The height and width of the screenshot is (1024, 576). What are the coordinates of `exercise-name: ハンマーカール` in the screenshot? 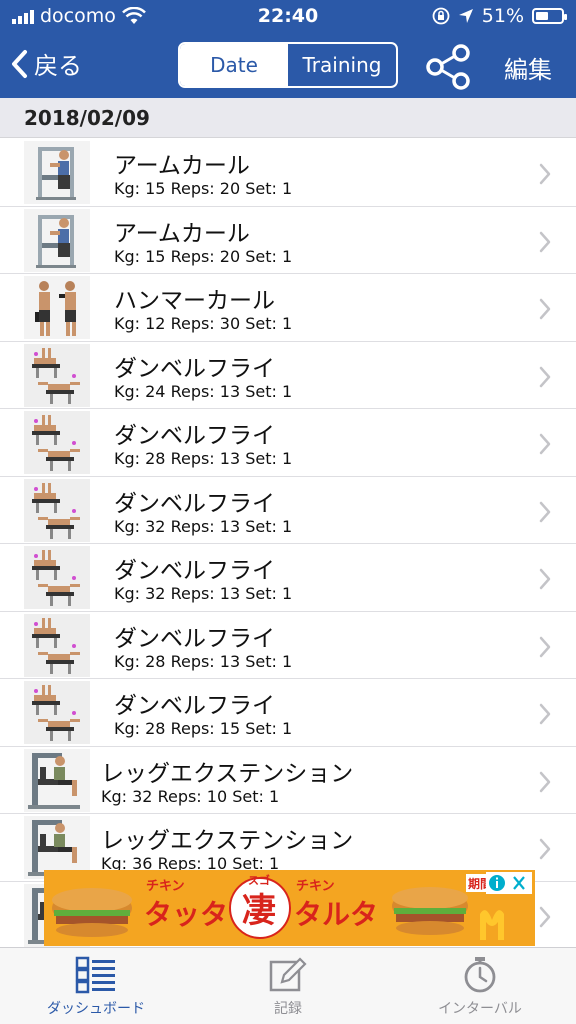 It's located at (194, 301).